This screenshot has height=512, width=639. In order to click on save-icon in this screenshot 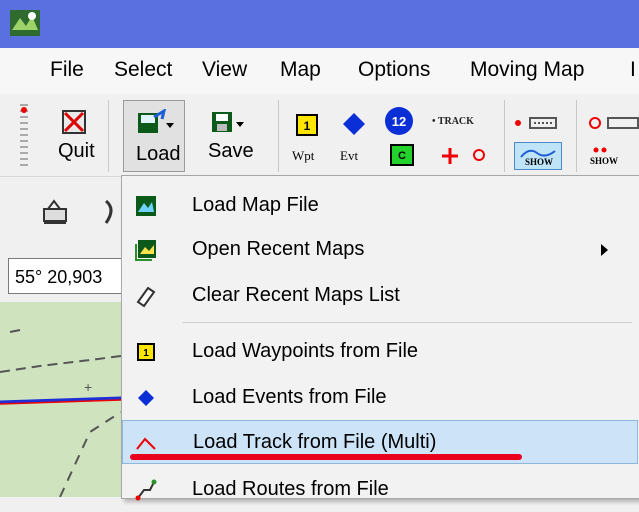, I will do `click(228, 122)`.